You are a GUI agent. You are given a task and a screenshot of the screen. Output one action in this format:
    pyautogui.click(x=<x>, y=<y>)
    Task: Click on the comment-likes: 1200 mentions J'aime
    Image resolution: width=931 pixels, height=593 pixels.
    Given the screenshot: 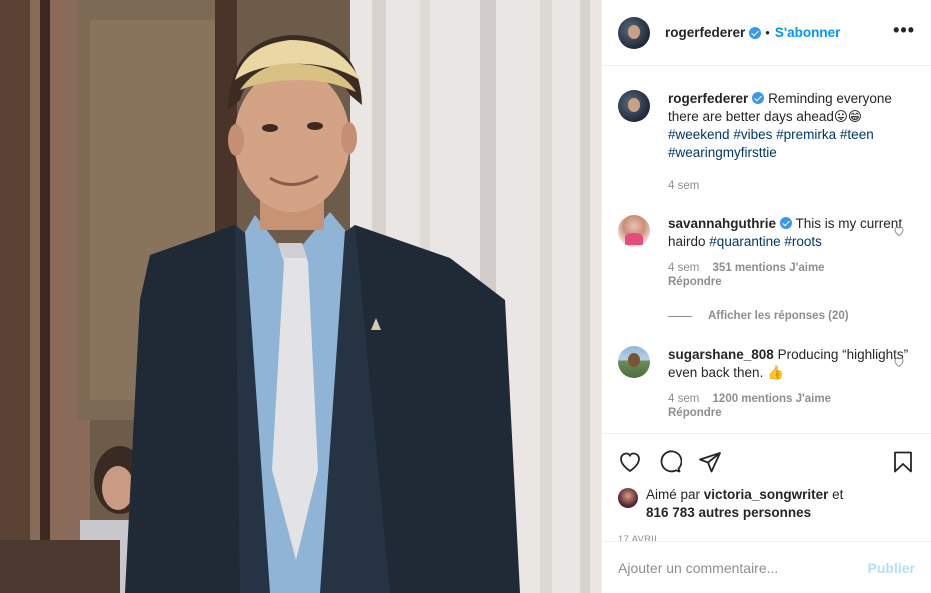 What is the action you would take?
    pyautogui.click(x=772, y=399)
    